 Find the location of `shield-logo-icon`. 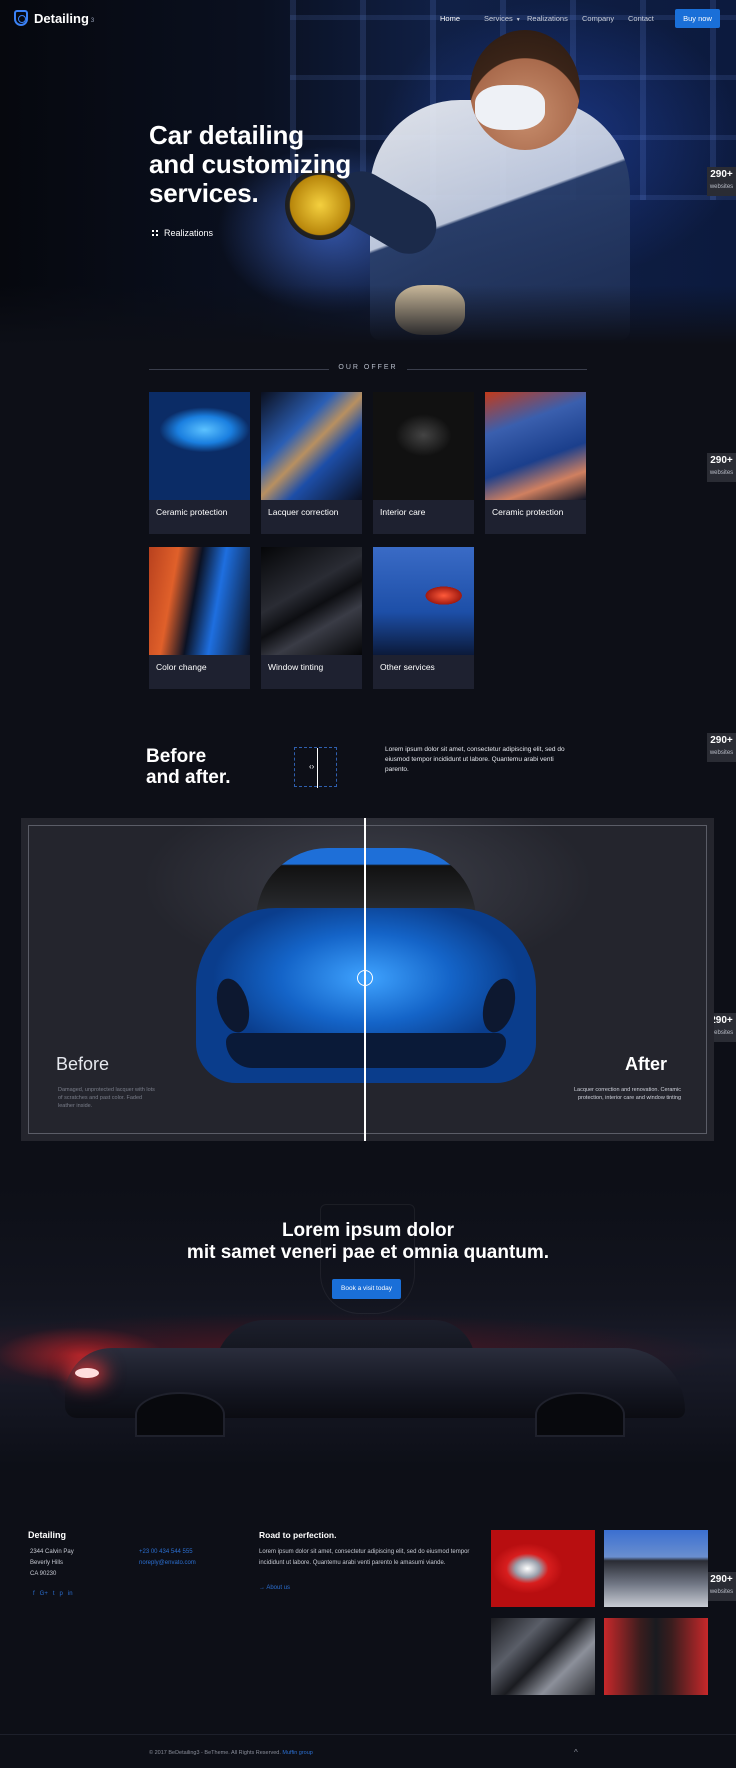

shield-logo-icon is located at coordinates (21, 18).